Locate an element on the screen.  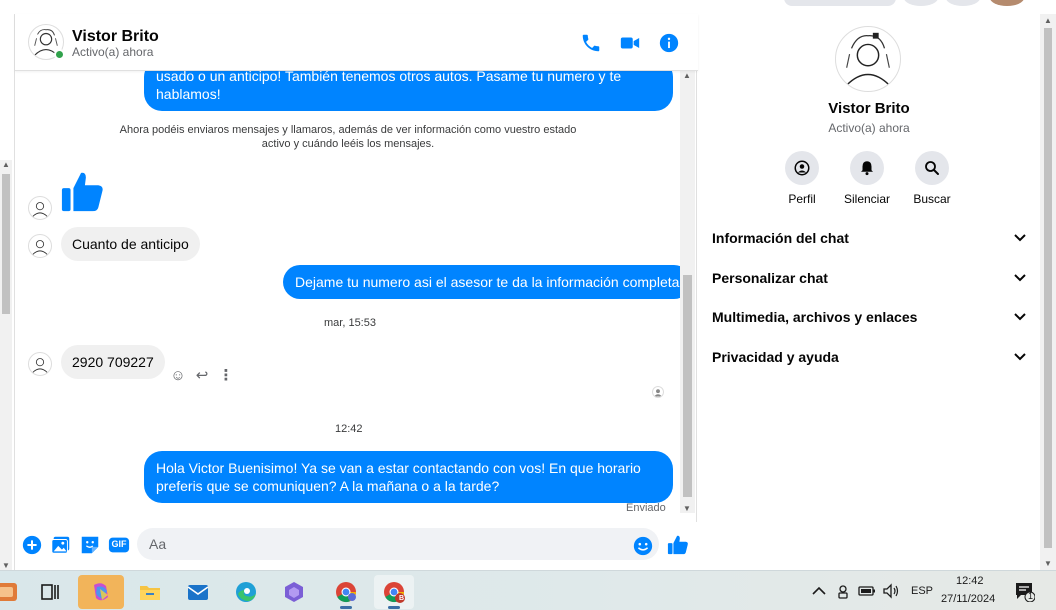
contact-name: Vistor Brito is located at coordinates (115, 37).